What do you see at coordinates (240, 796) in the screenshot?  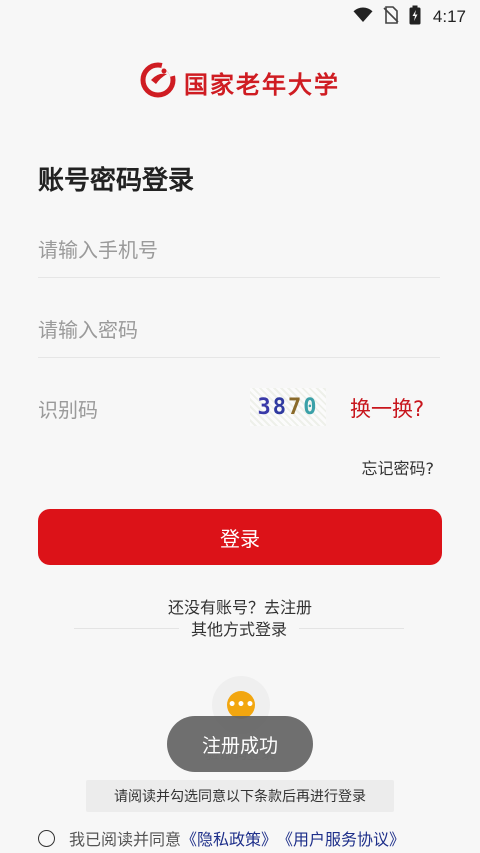 I see `agreement-hint: 请阅读并勾选同意以下条款后再进行登录` at bounding box center [240, 796].